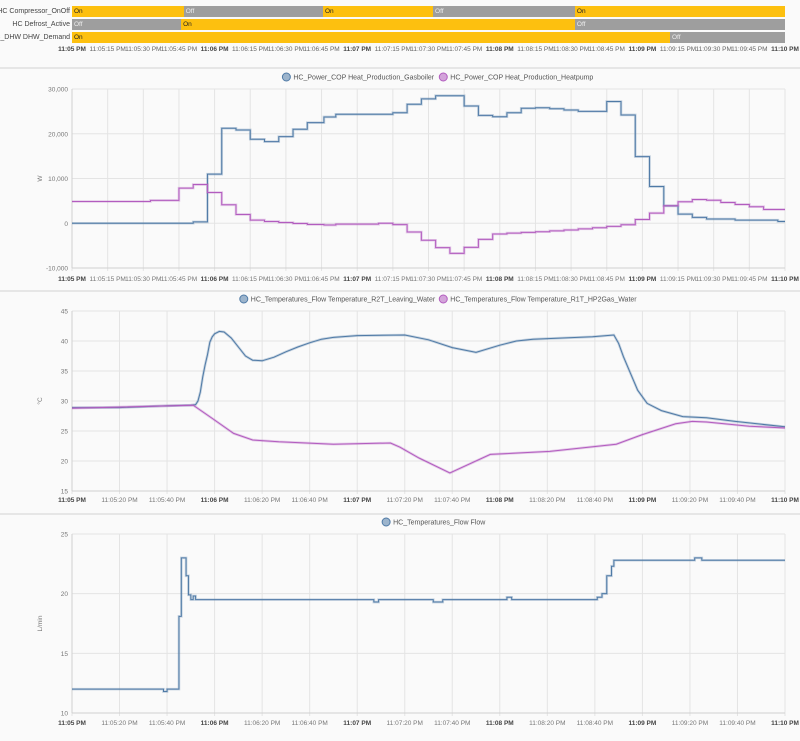 This screenshot has width=800, height=741. I want to click on y-tick-label: 20,000, so click(58, 134).